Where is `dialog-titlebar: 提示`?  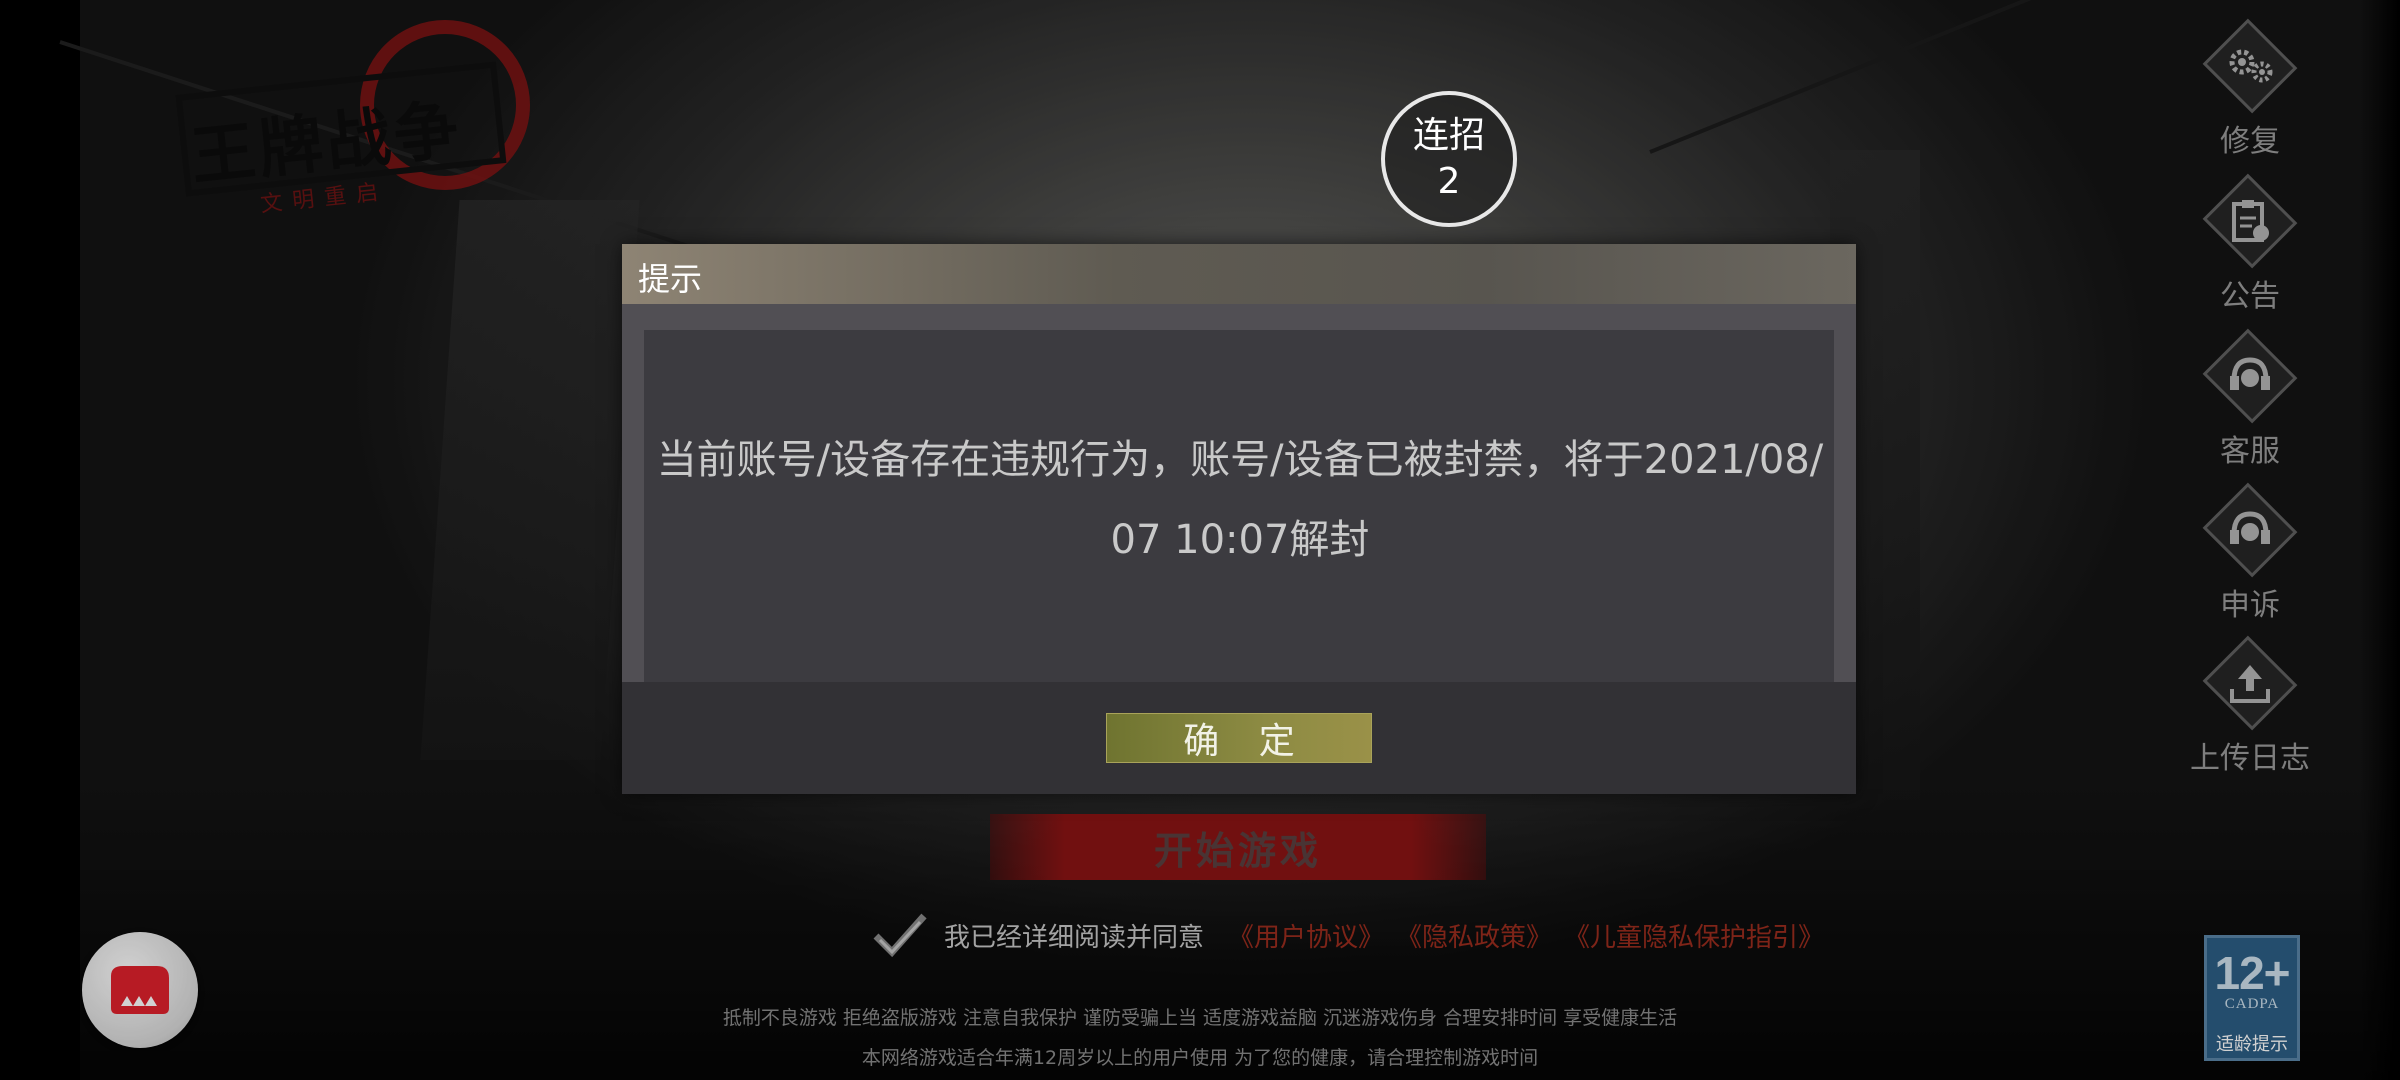 dialog-titlebar: 提示 is located at coordinates (1239, 274).